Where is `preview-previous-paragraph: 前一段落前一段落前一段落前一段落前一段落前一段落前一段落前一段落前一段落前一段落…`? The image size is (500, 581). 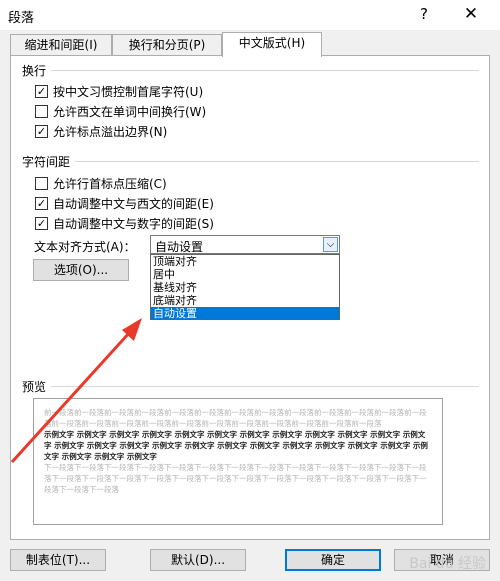 preview-previous-paragraph: 前一段落前一段落前一段落前一段落前一段落前一段落前一段落前一段落前一段落前一段落… is located at coordinates (235, 418).